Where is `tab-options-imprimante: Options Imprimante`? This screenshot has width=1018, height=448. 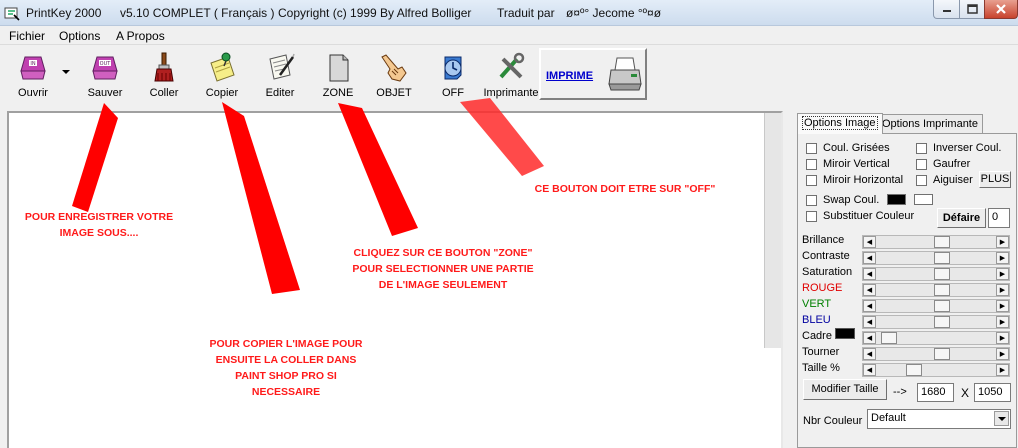
tab-options-imprimante: Options Imprimante is located at coordinates (930, 124).